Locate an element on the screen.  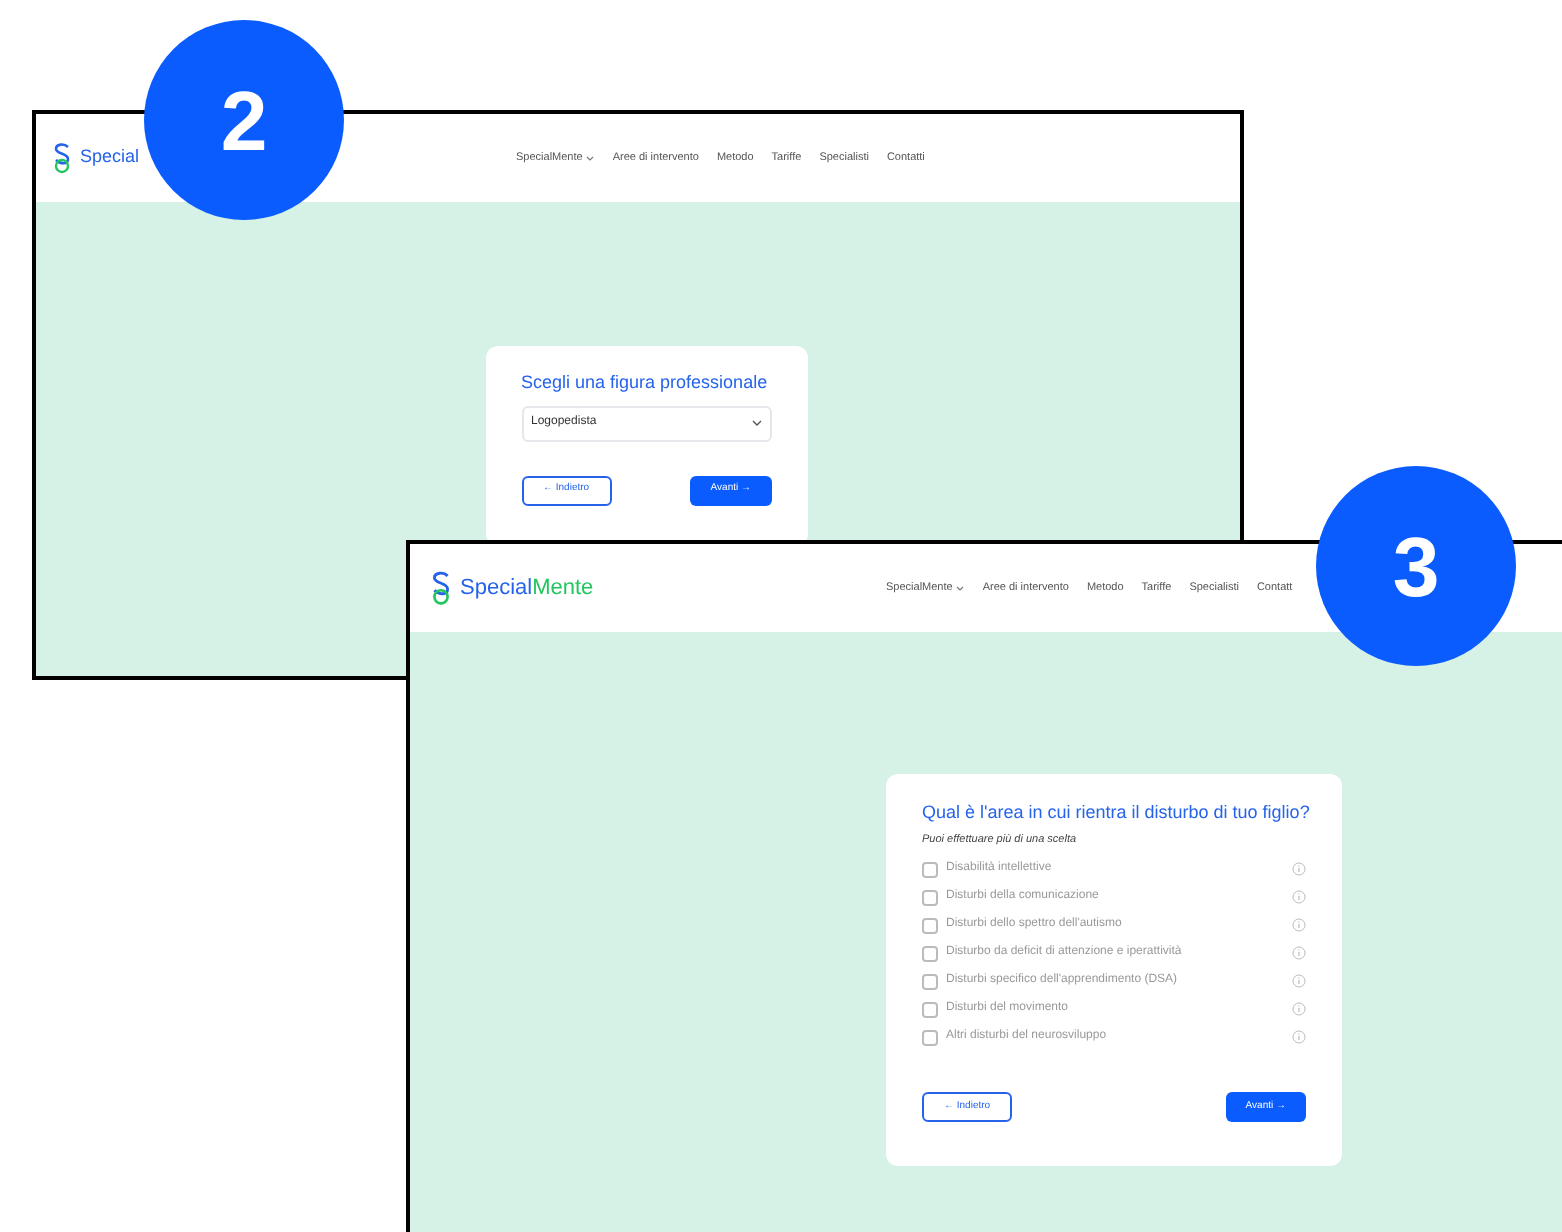
card-title: Qual è l'area in cui rientra il disturbo di tuo figlio? is located at coordinates (1114, 813).